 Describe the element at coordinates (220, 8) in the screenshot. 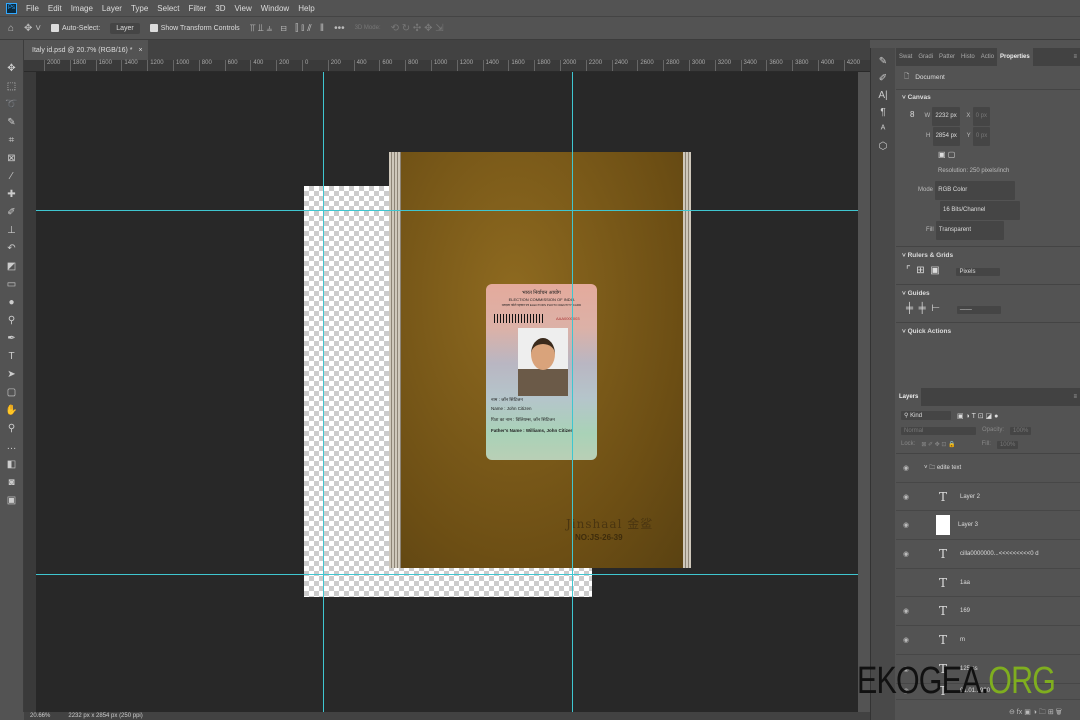

I see `menu-3d: 3D` at that location.